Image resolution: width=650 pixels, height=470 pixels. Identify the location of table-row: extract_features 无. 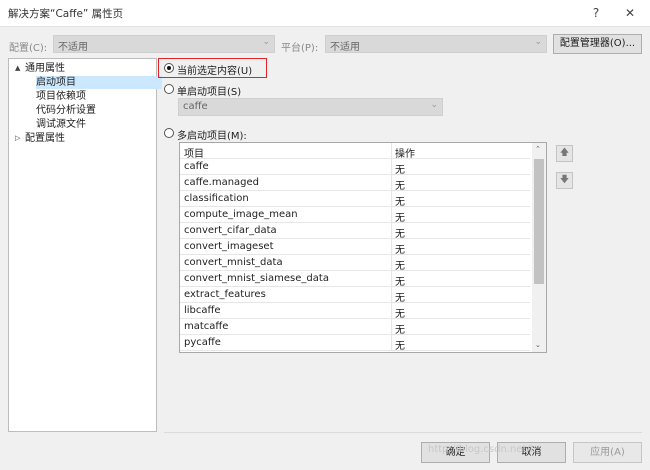
(355, 295).